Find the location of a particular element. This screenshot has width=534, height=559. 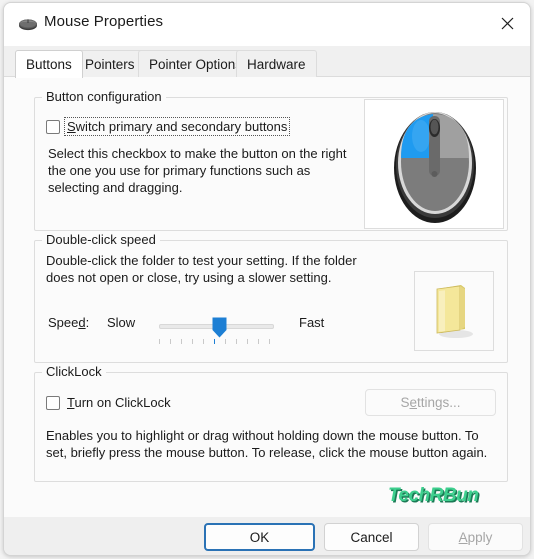

dialog-footer: OK Cancel Apply is located at coordinates (267, 536).